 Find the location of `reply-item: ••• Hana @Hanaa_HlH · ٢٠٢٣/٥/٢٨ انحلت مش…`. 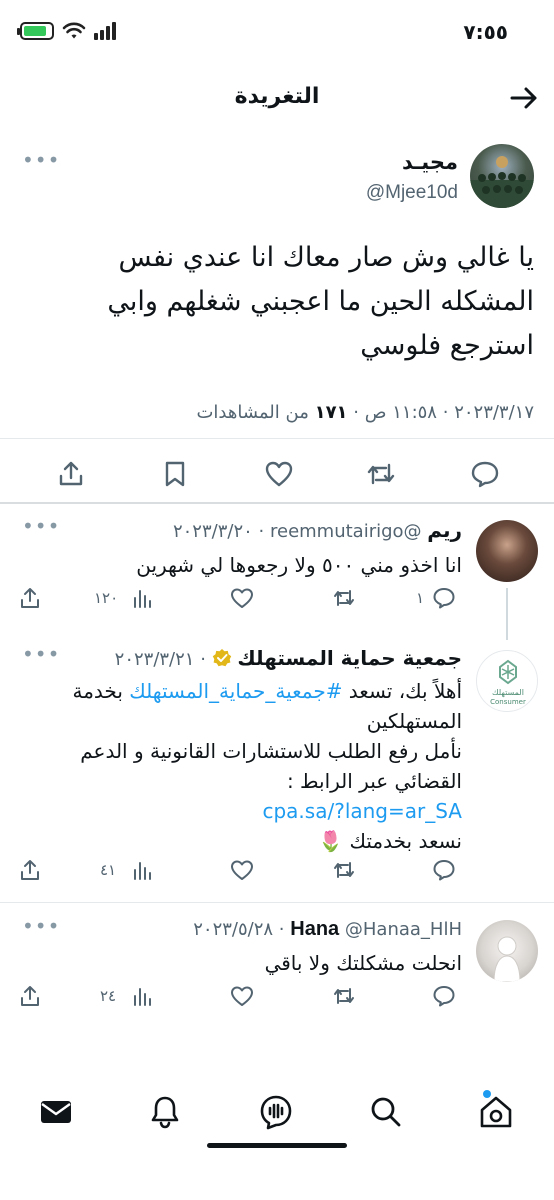

reply-item: ••• Hana @Hanaa_HlH · ٢٠٢٣/٥/٢٨ انحلت مش… is located at coordinates (277, 967).